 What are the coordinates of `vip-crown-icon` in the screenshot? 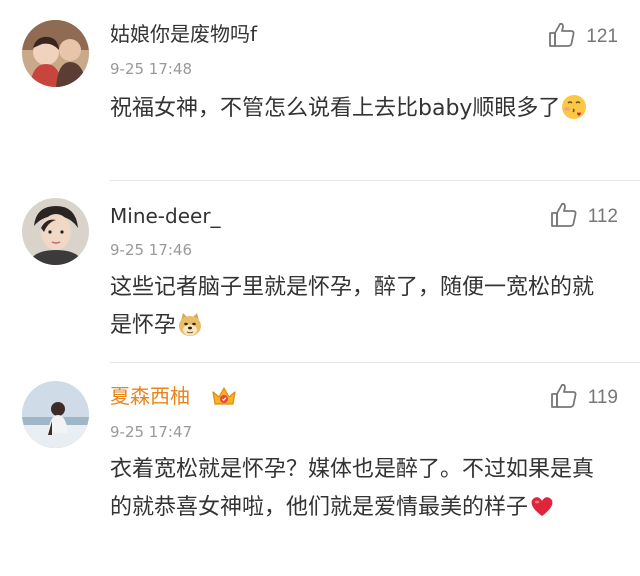 It's located at (224, 396).